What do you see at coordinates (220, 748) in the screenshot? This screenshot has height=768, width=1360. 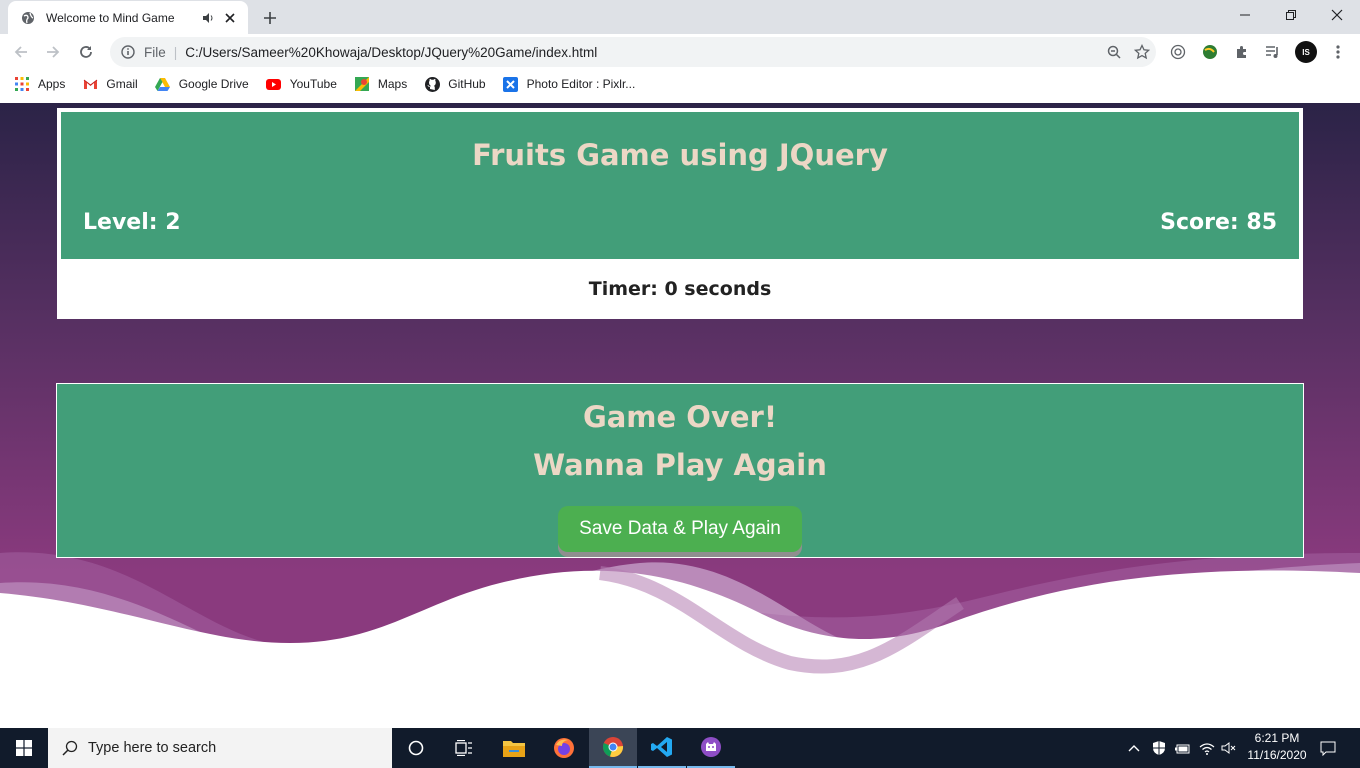 I see `taskbar-search: Type here to search` at bounding box center [220, 748].